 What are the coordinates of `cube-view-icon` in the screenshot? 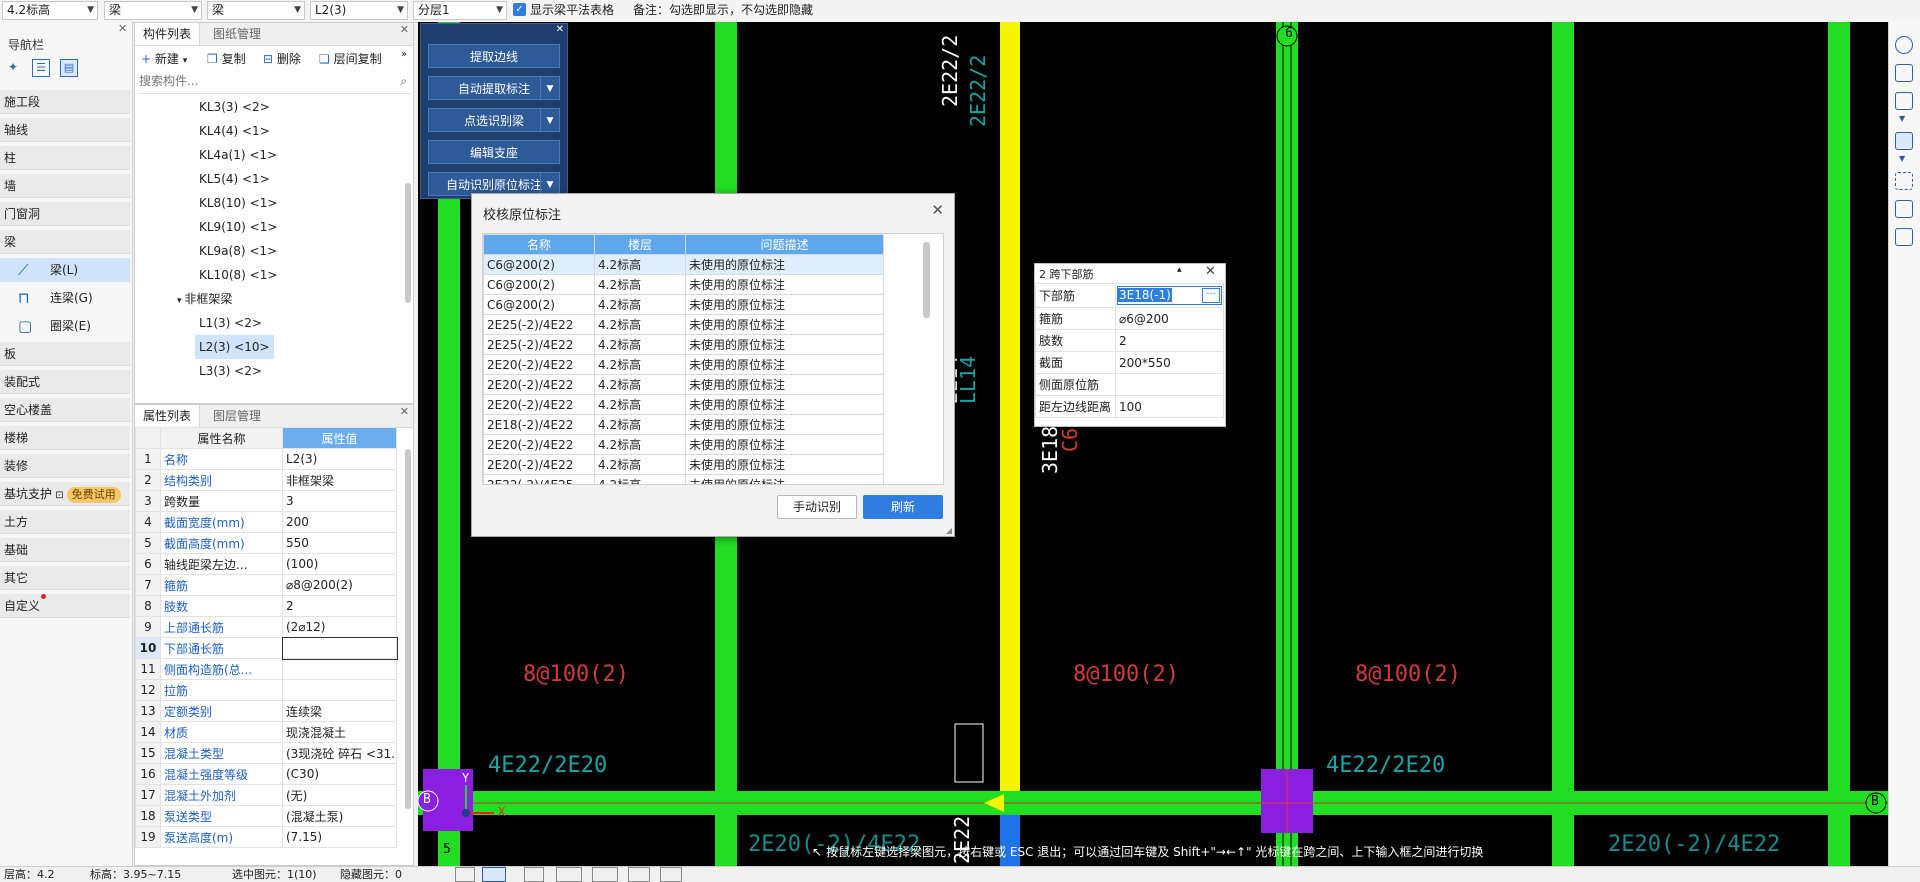 It's located at (1904, 101).